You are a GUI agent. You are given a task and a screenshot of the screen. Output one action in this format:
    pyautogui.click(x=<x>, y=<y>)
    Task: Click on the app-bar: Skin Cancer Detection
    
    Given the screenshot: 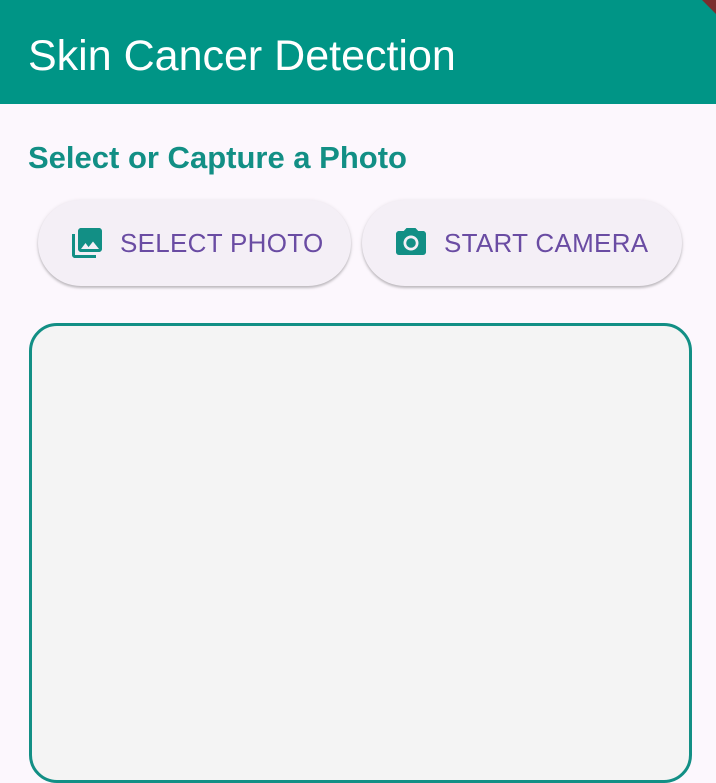 What is the action you would take?
    pyautogui.click(x=358, y=52)
    